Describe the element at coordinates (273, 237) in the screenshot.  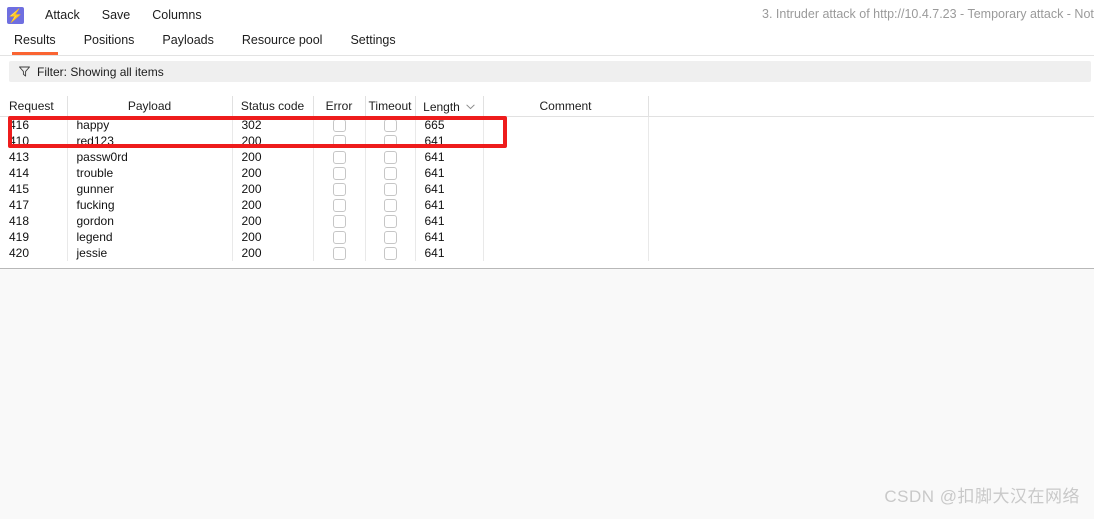
I see `cell-status-code: 200` at that location.